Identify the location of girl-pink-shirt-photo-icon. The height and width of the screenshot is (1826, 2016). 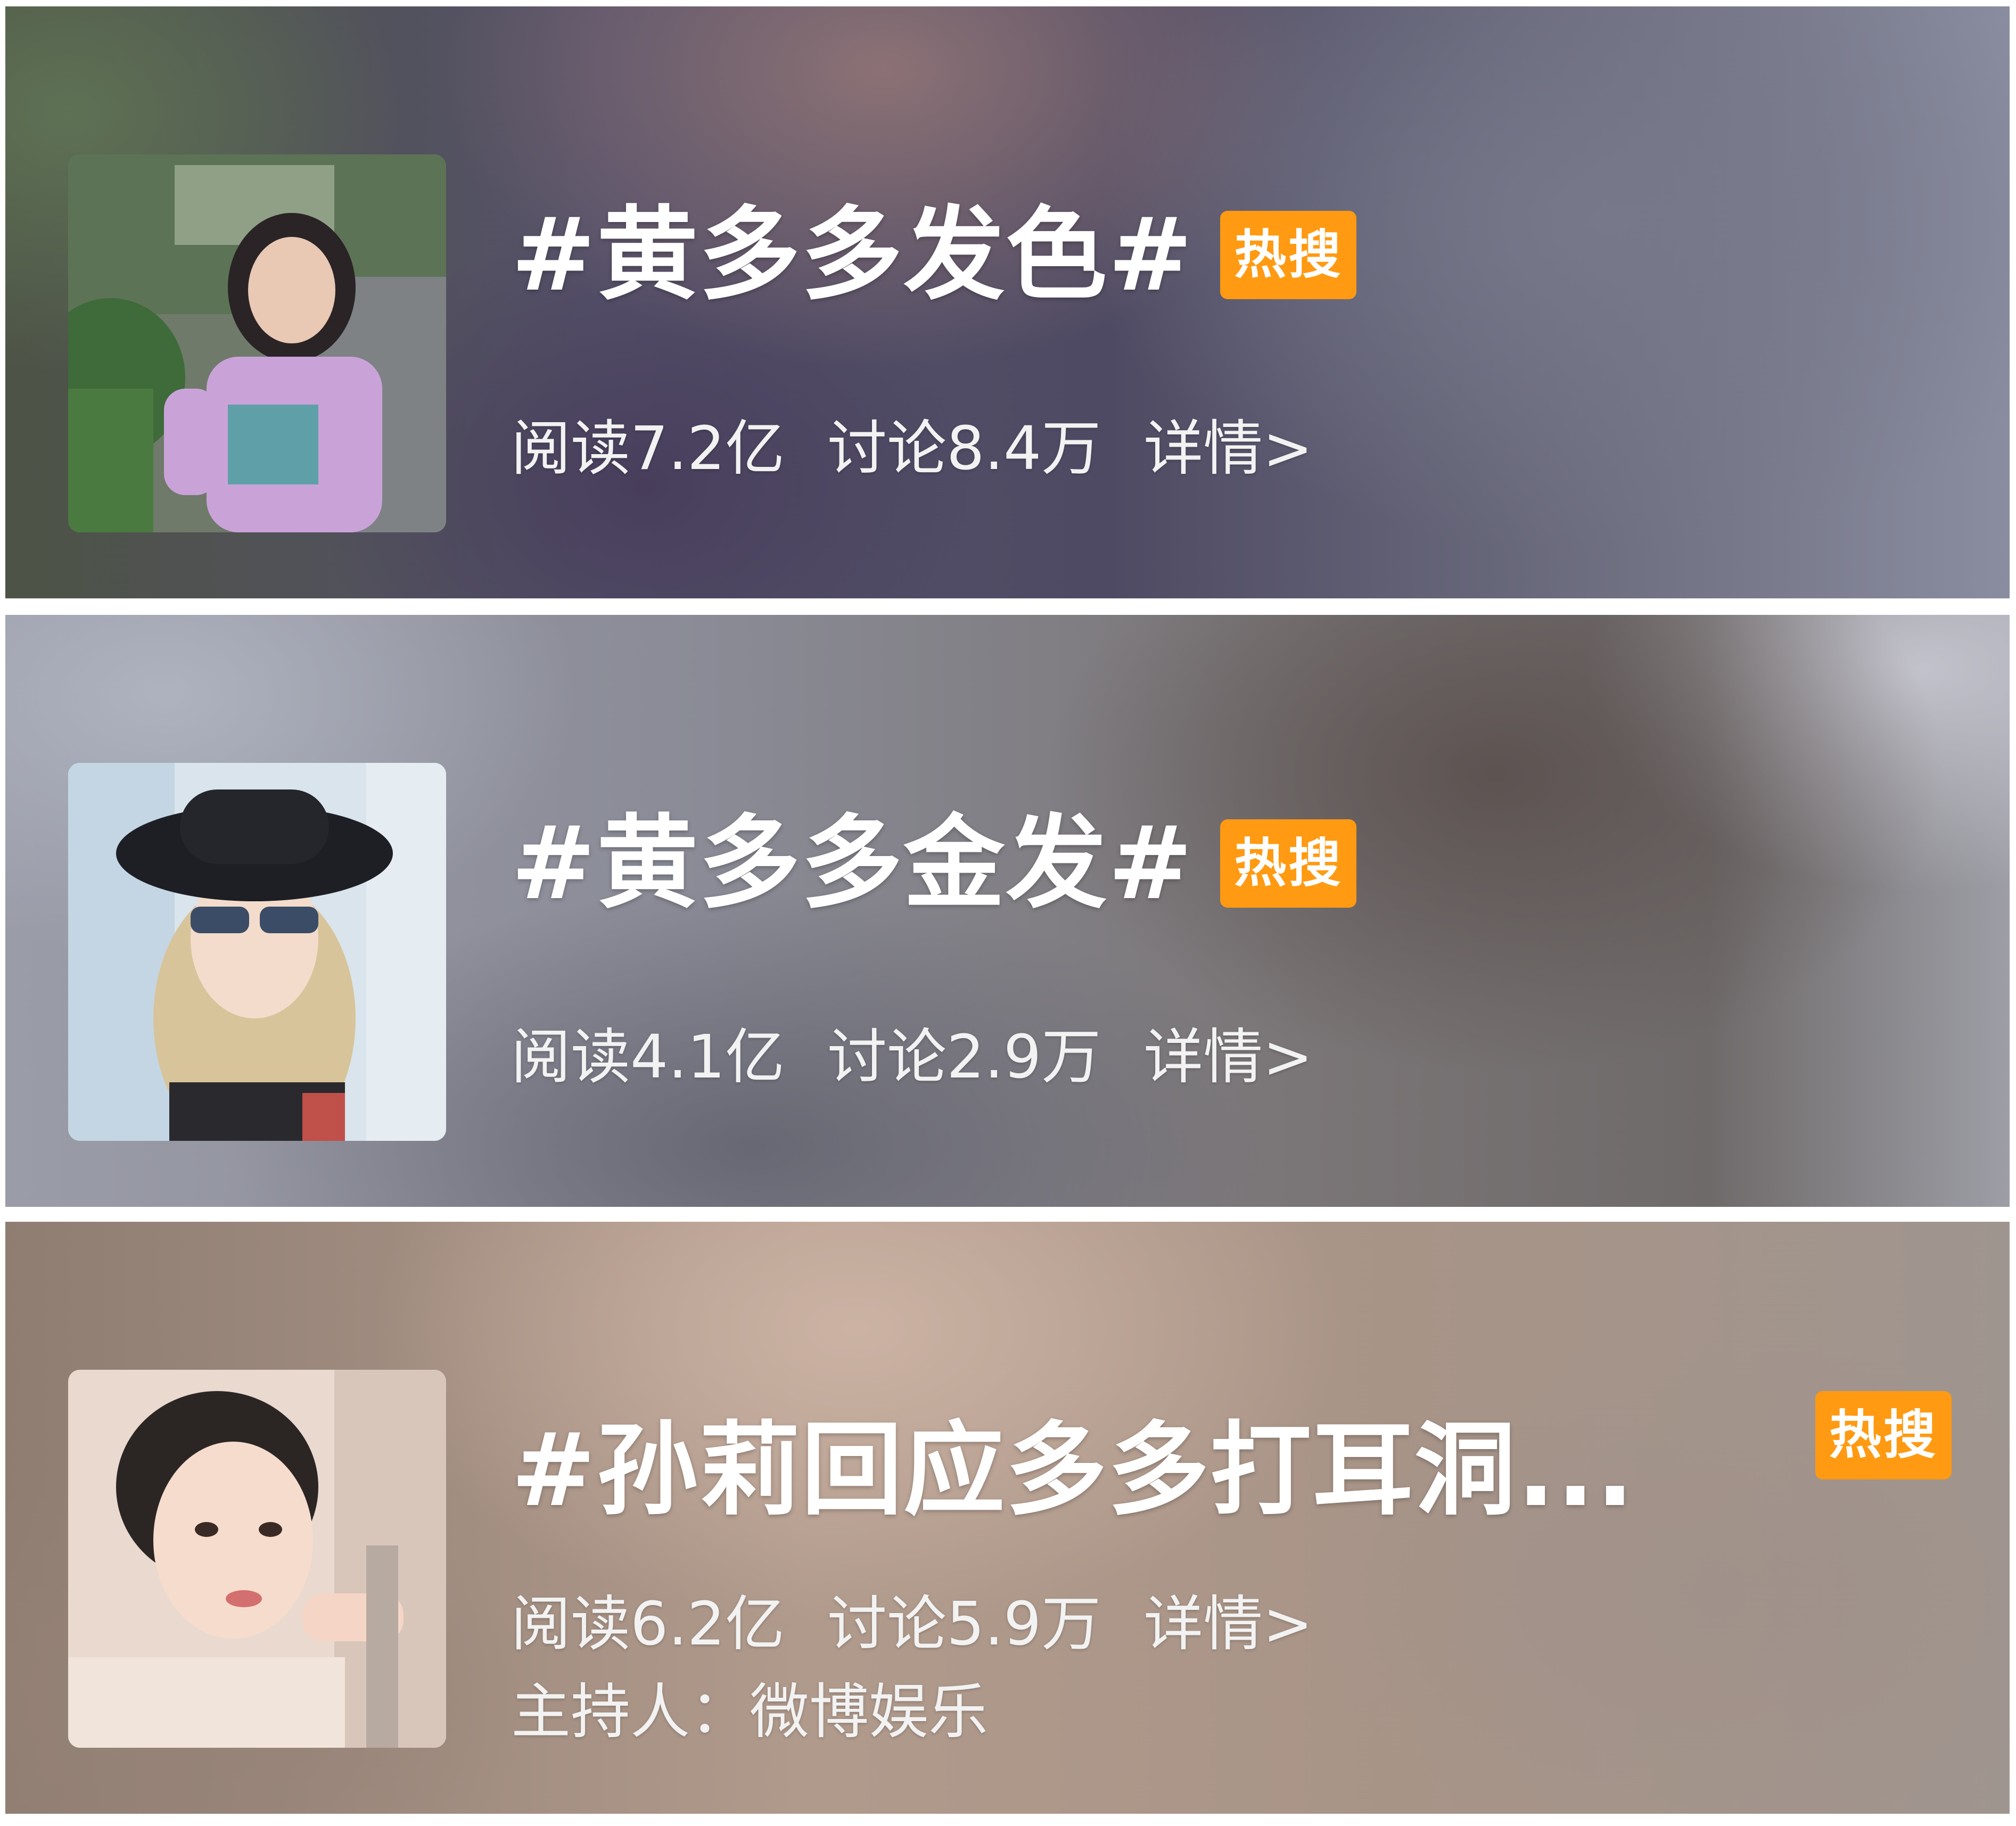
(257, 343).